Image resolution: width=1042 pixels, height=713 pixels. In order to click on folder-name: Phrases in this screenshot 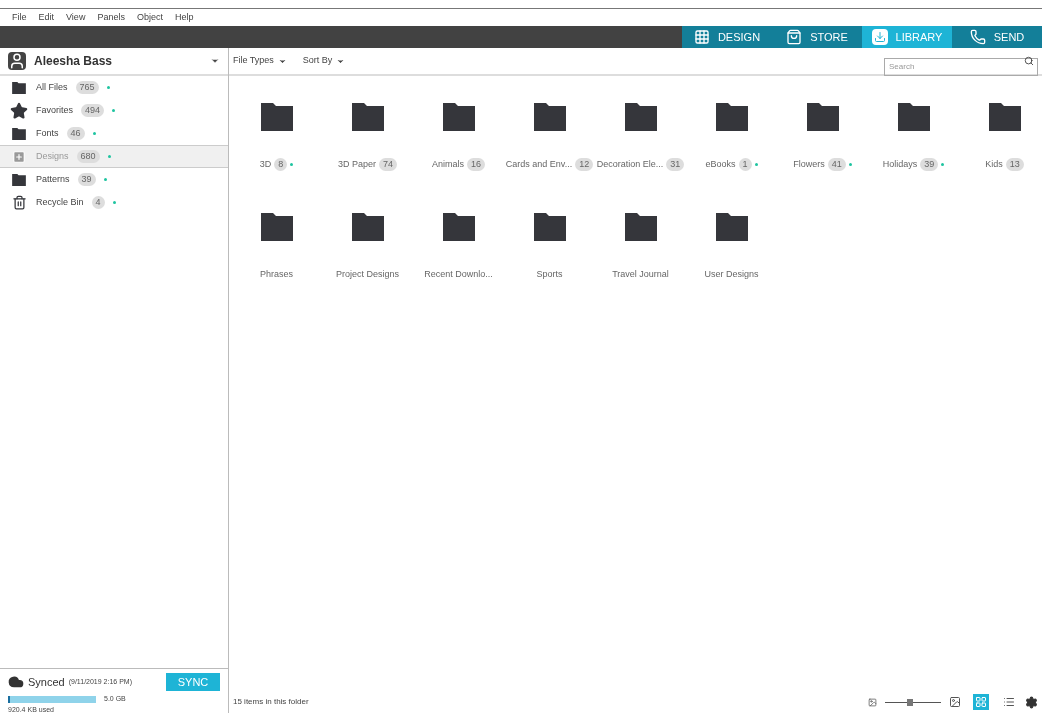, I will do `click(276, 274)`.